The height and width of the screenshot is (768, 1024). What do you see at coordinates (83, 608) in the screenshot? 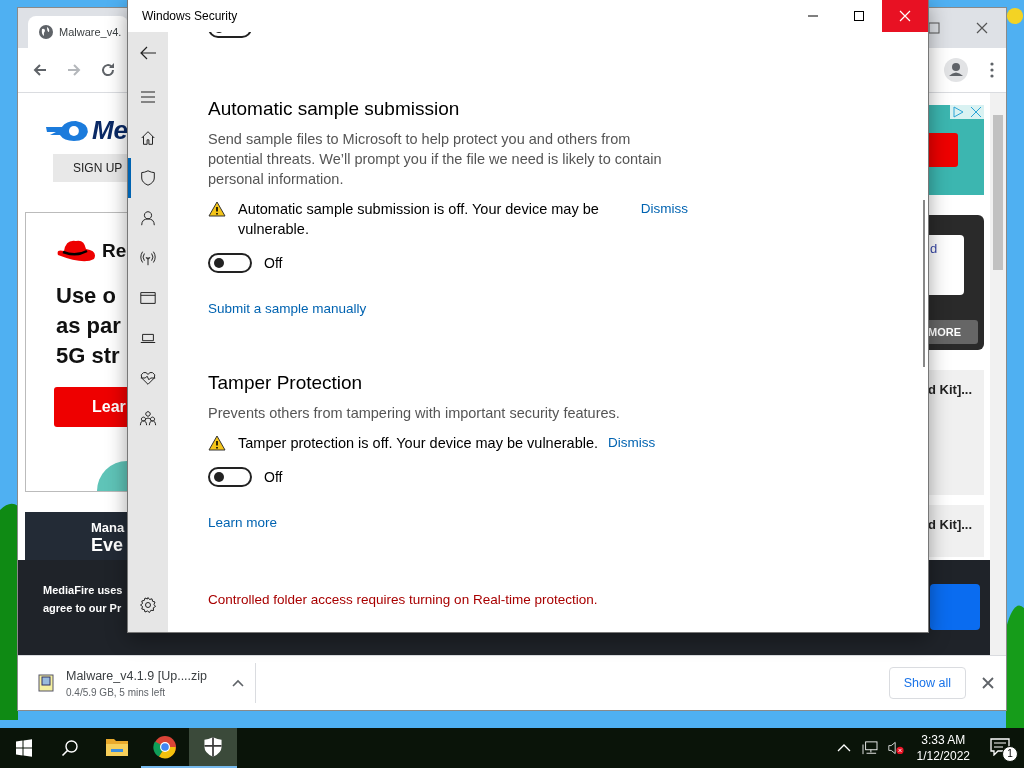
I see `cookie-text: agree to our Pr` at bounding box center [83, 608].